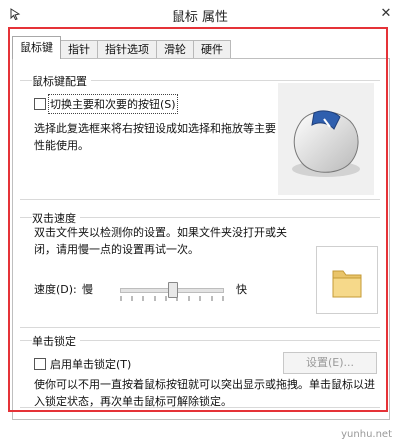 Image resolution: width=400 pixels, height=444 pixels. What do you see at coordinates (160, 232) in the screenshot?
I see `double-click-description-line1: 双击文件夹以检测你的设置。如果文件夹没打开或关` at bounding box center [160, 232].